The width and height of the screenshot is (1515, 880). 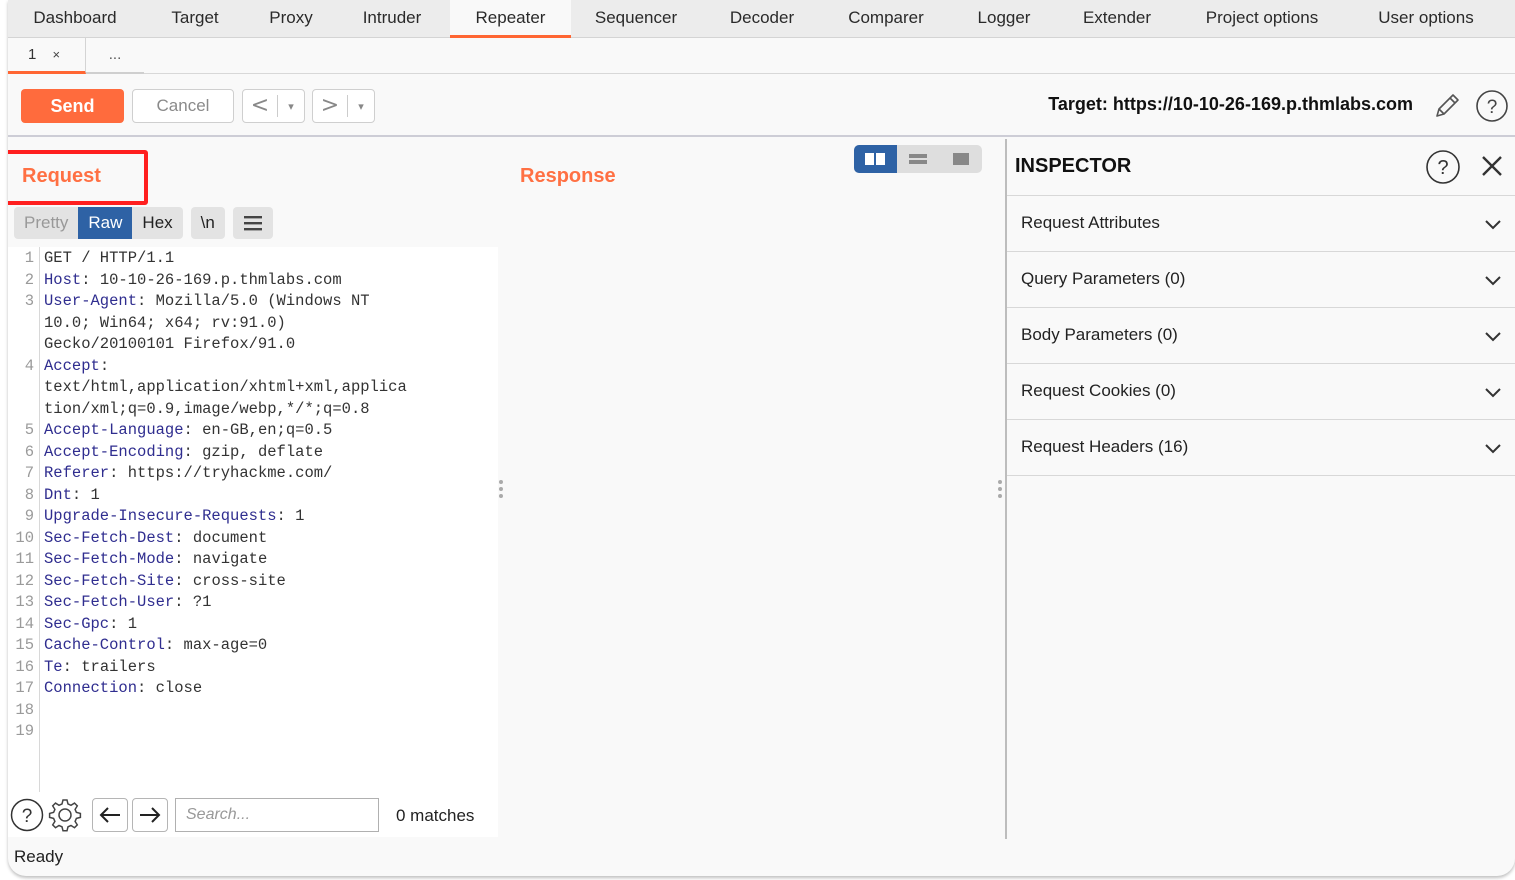 What do you see at coordinates (1492, 166) in the screenshot?
I see `close-icon` at bounding box center [1492, 166].